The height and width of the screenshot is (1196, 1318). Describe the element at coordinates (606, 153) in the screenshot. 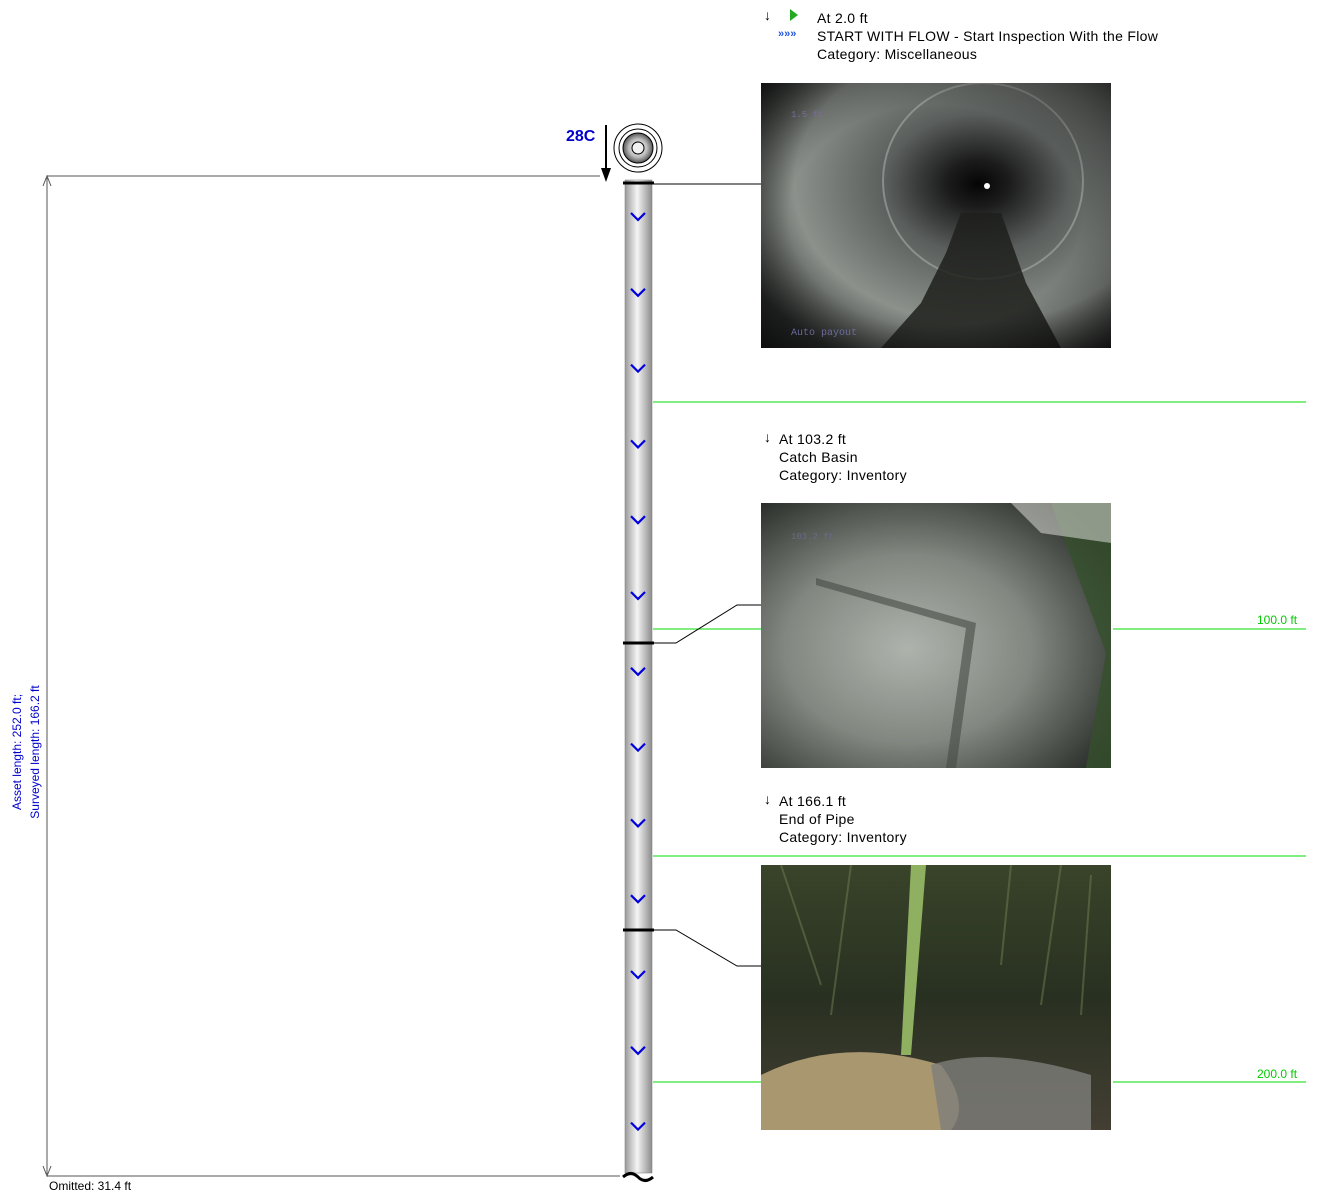

I see `down-arrow-icon` at that location.